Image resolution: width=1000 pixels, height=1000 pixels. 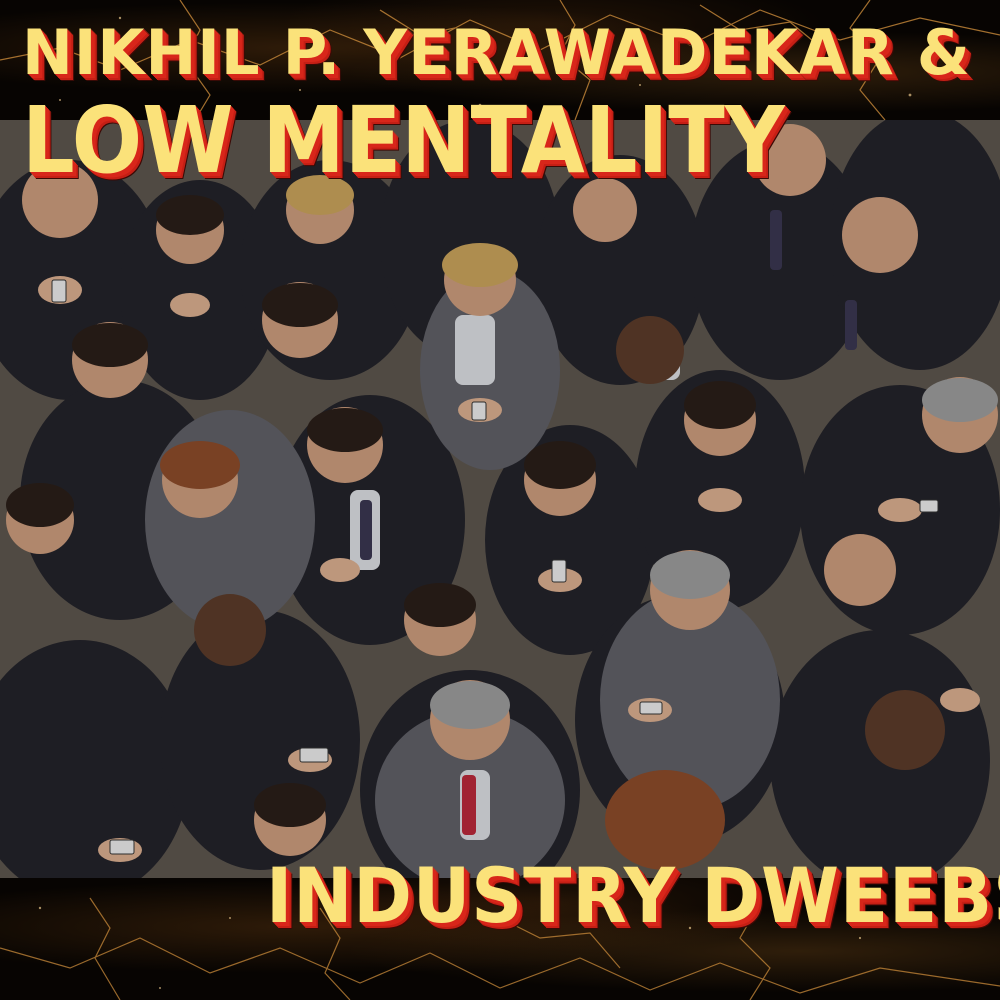 What do you see at coordinates (403, 140) in the screenshot?
I see `artist-name-line-2: LOW MENTALITY` at bounding box center [403, 140].